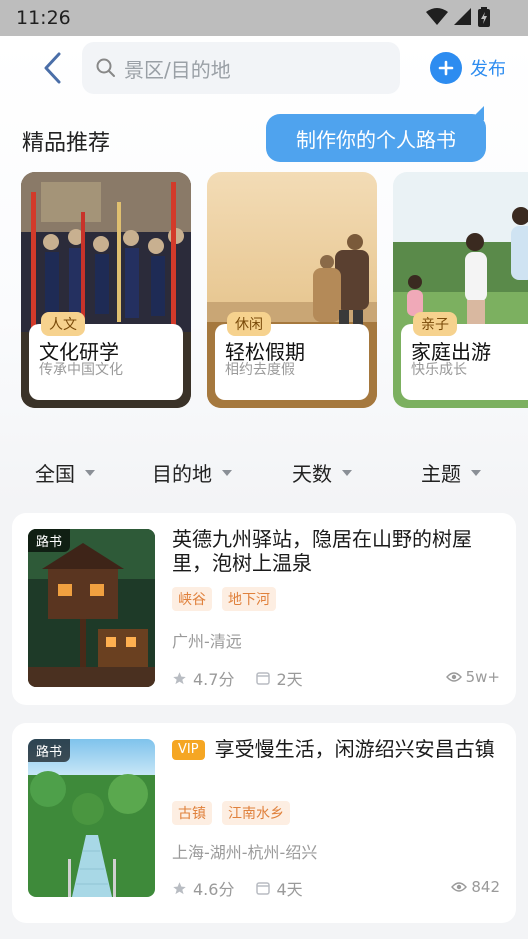 The width and height of the screenshot is (528, 939). Describe the element at coordinates (214, 889) in the screenshot. I see `rating-value: 4.6分` at that location.